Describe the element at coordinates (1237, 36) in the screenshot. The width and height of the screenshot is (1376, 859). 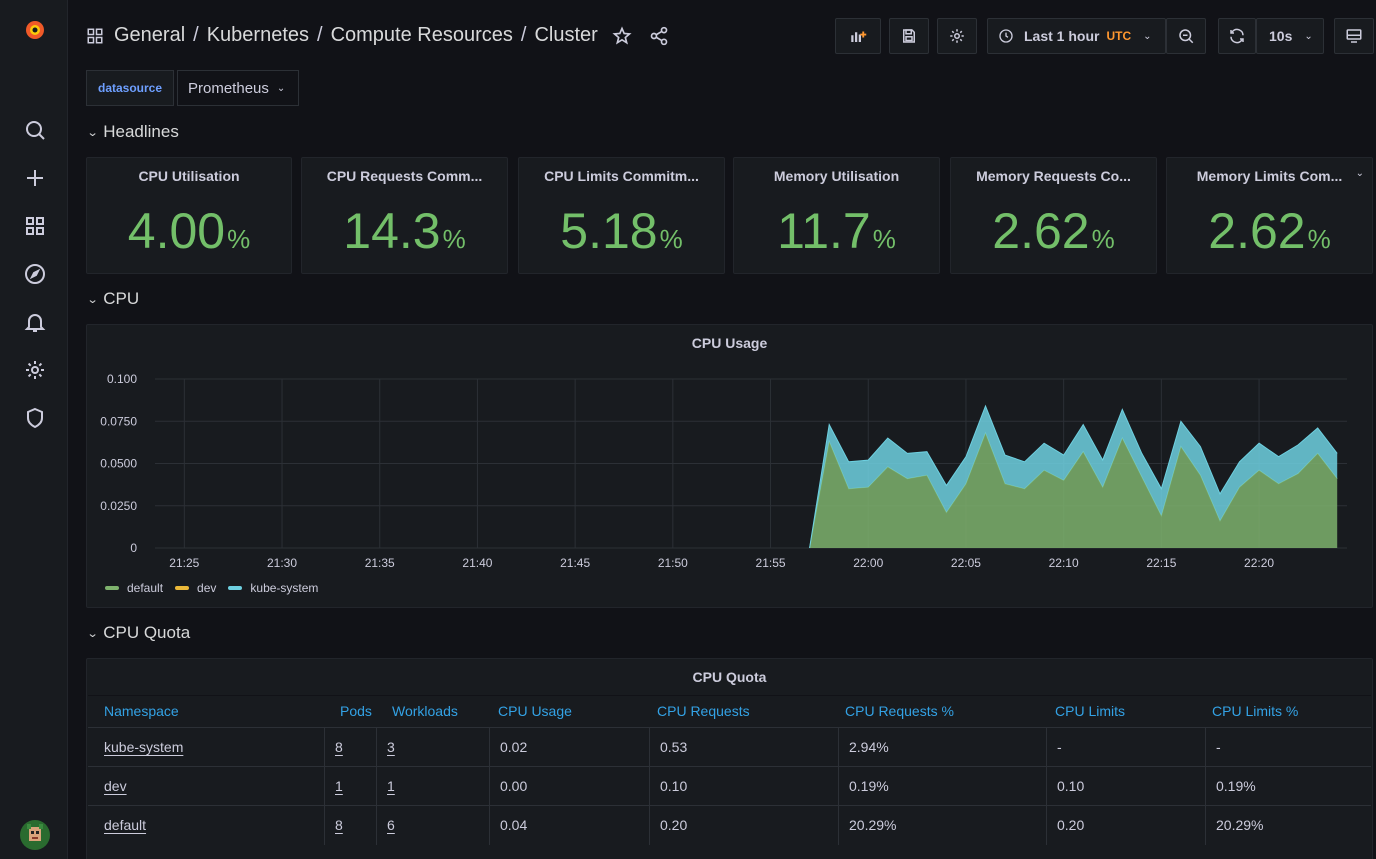
I see `refresh-button` at that location.